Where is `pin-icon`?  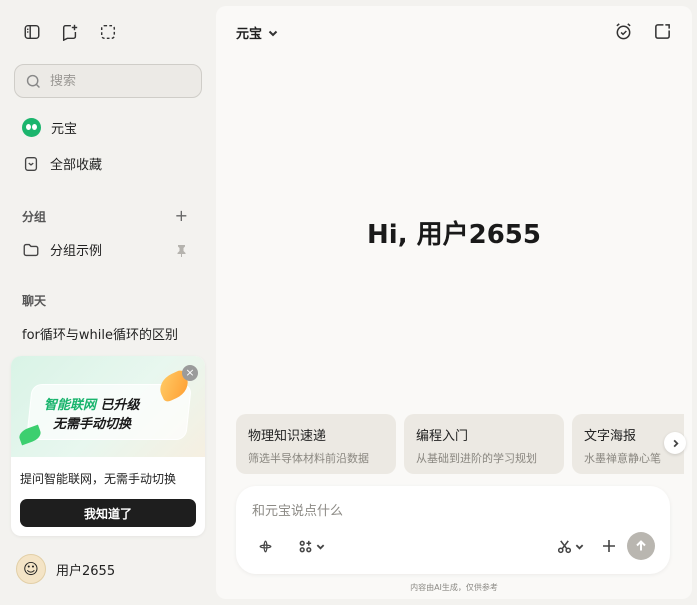 pin-icon is located at coordinates (181, 249).